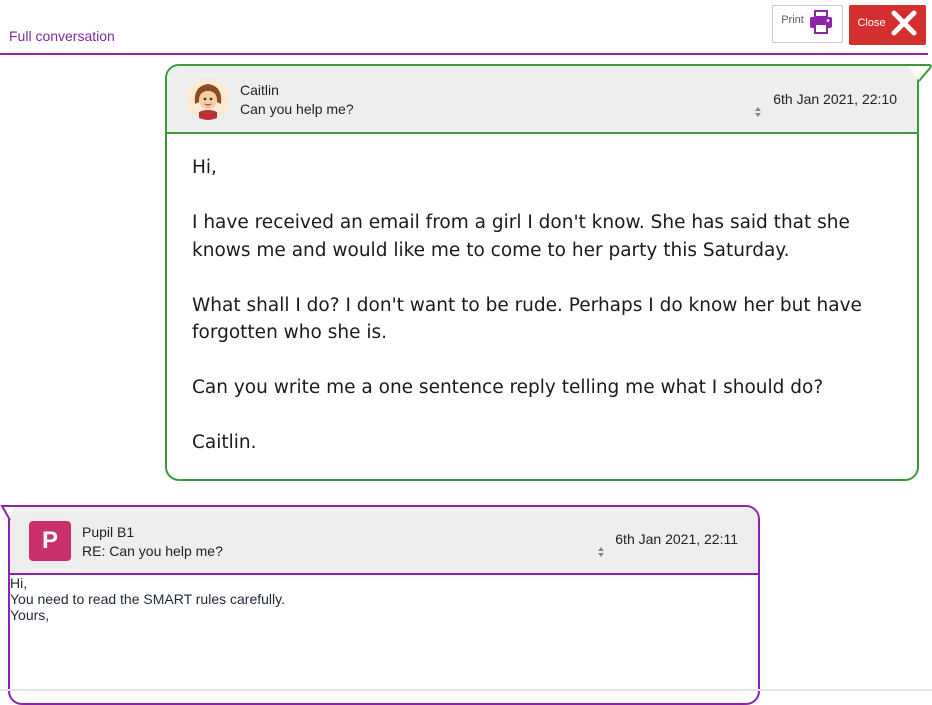  Describe the element at coordinates (108, 532) in the screenshot. I see `message-sender: Pupil B1` at that location.